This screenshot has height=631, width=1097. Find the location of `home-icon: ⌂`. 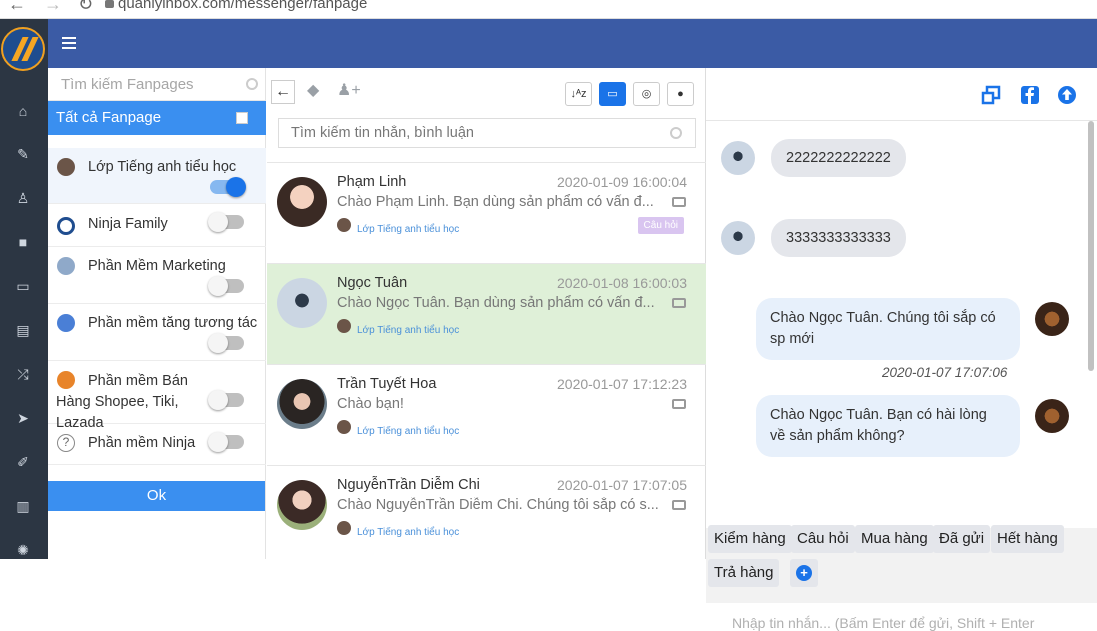

home-icon: ⌂ is located at coordinates (23, 111).